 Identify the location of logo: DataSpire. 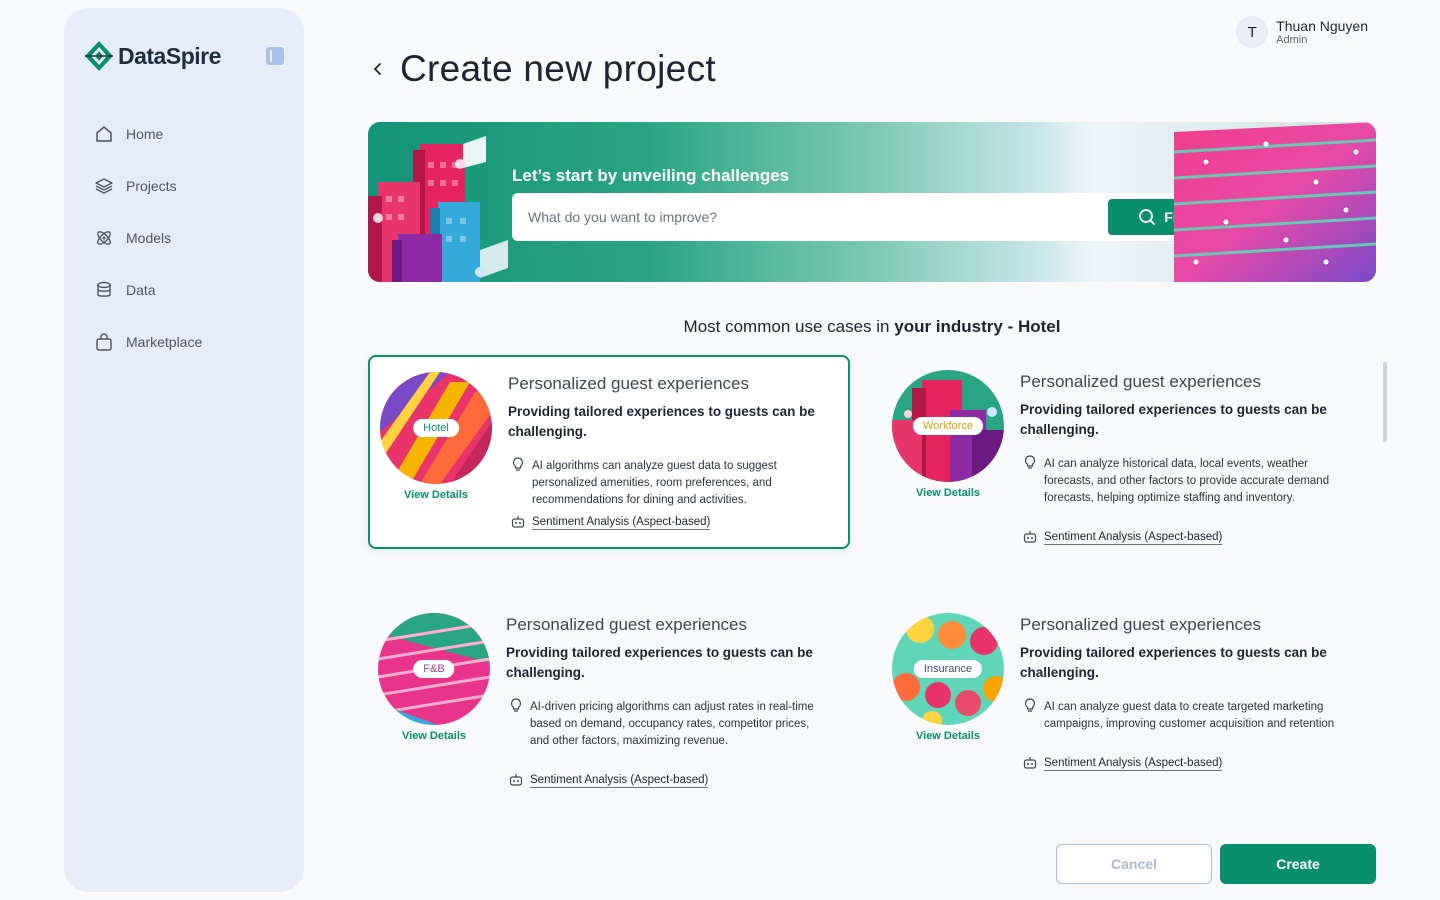
(152, 56).